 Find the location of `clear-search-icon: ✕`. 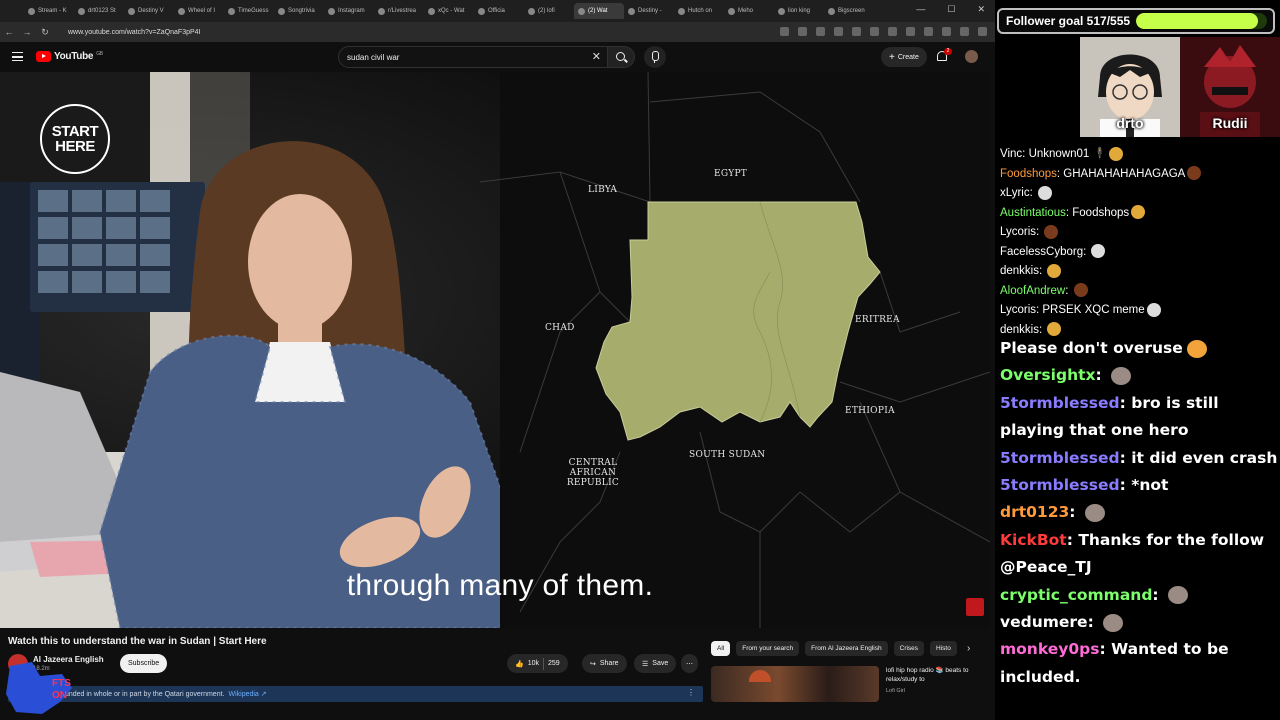

clear-search-icon: ✕ is located at coordinates (596, 56).